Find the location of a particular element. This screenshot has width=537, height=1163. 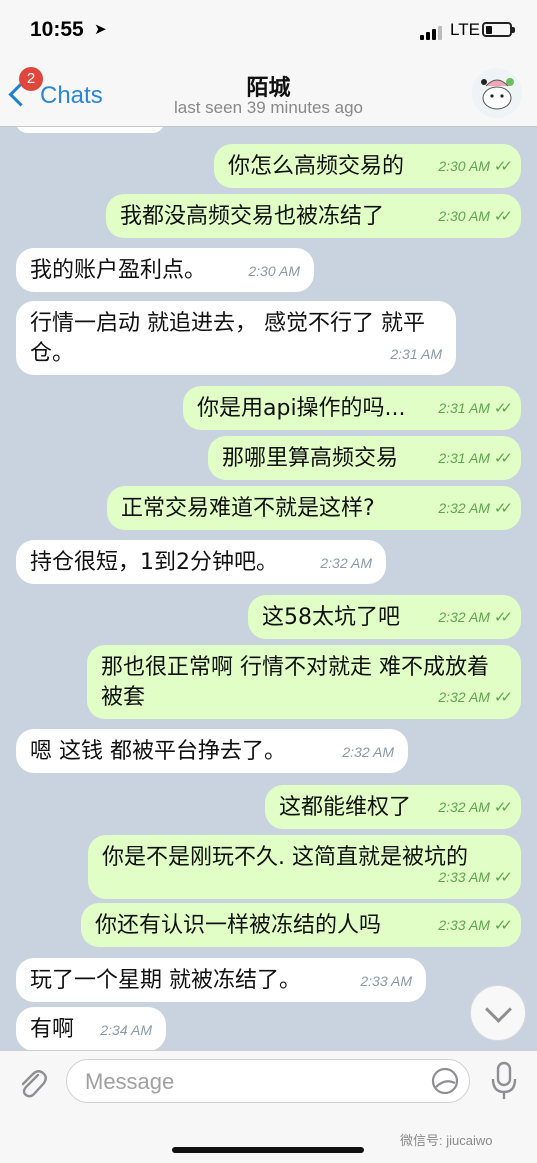

message-placeholder: Message is located at coordinates (130, 1081).